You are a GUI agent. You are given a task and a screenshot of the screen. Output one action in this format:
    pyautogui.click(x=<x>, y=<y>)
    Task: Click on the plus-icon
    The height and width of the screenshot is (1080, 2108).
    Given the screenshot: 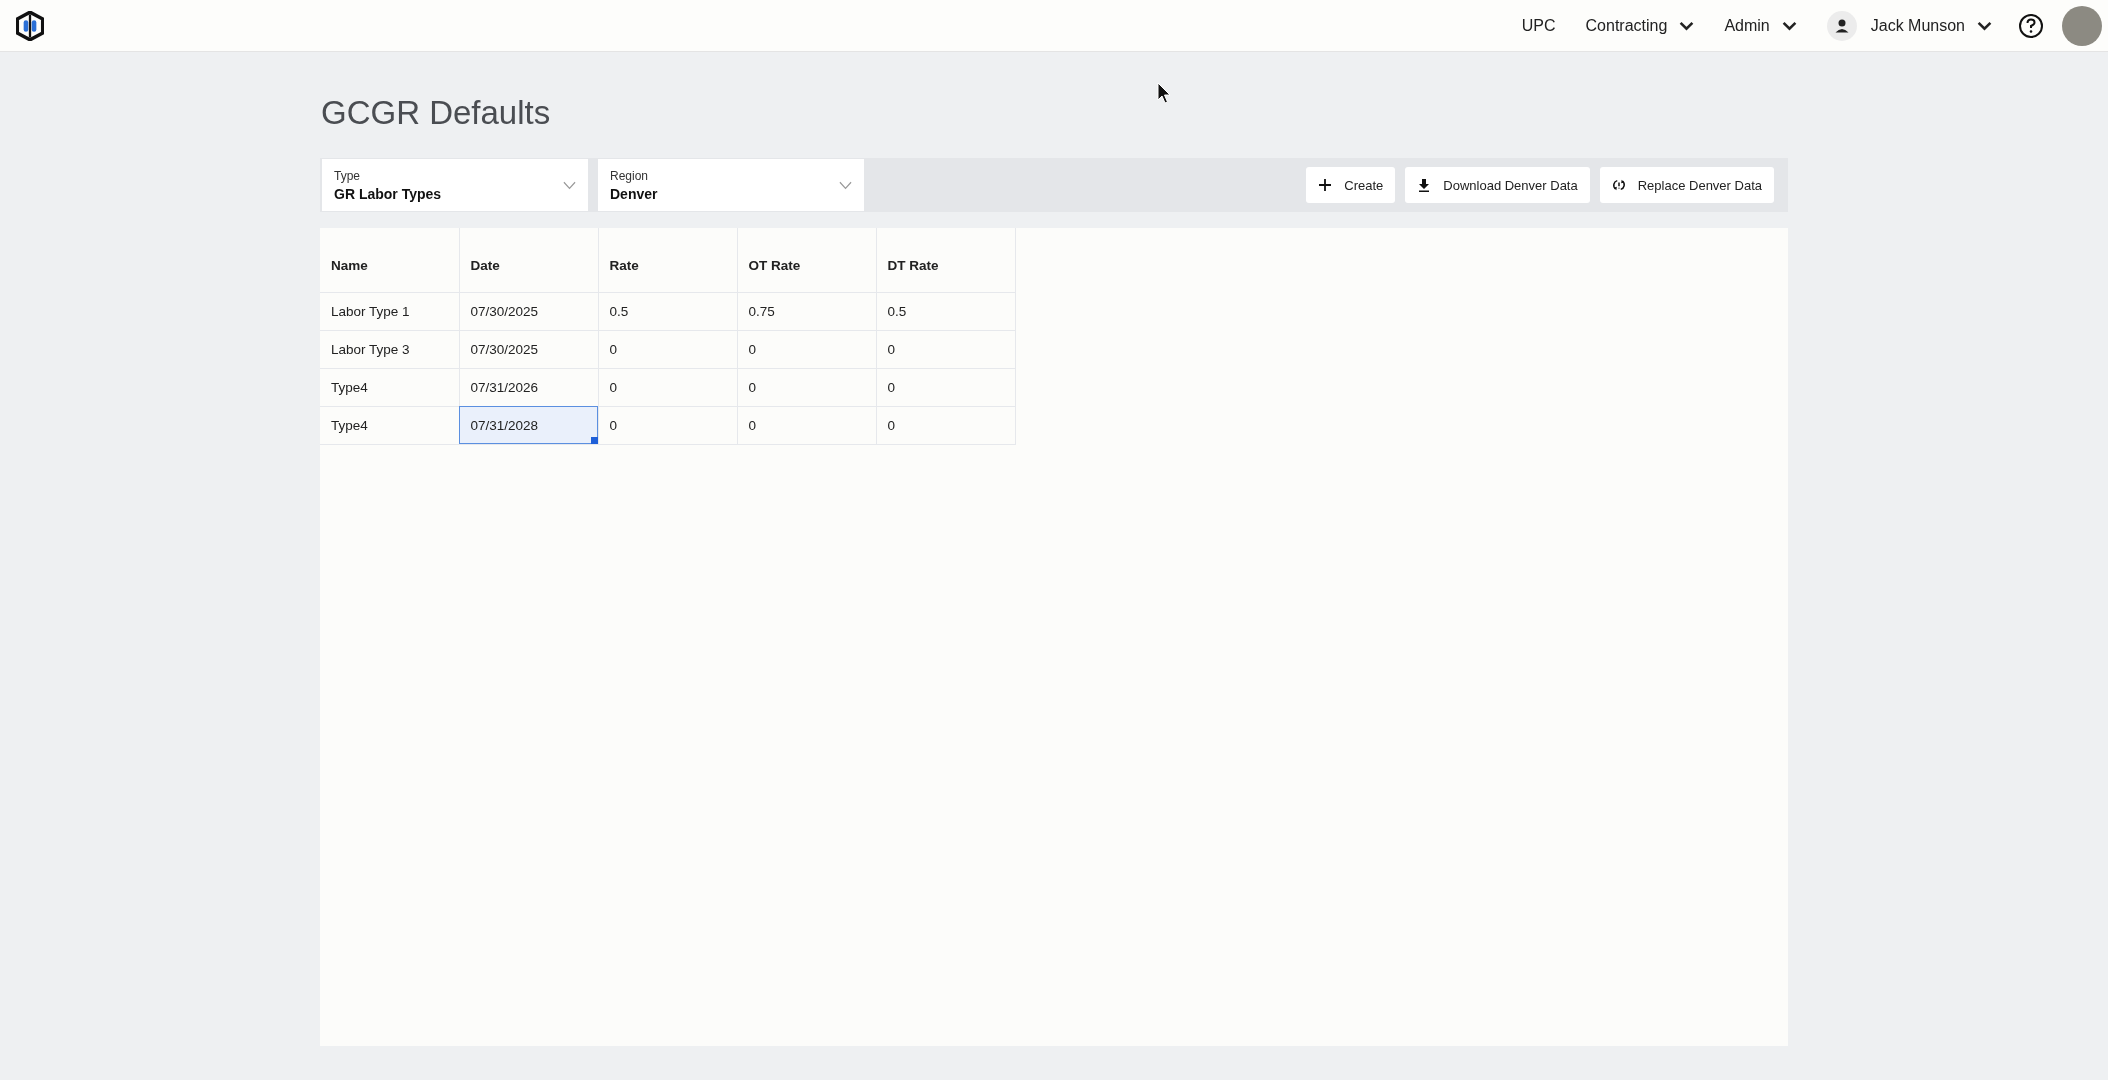 What is the action you would take?
    pyautogui.click(x=1325, y=185)
    